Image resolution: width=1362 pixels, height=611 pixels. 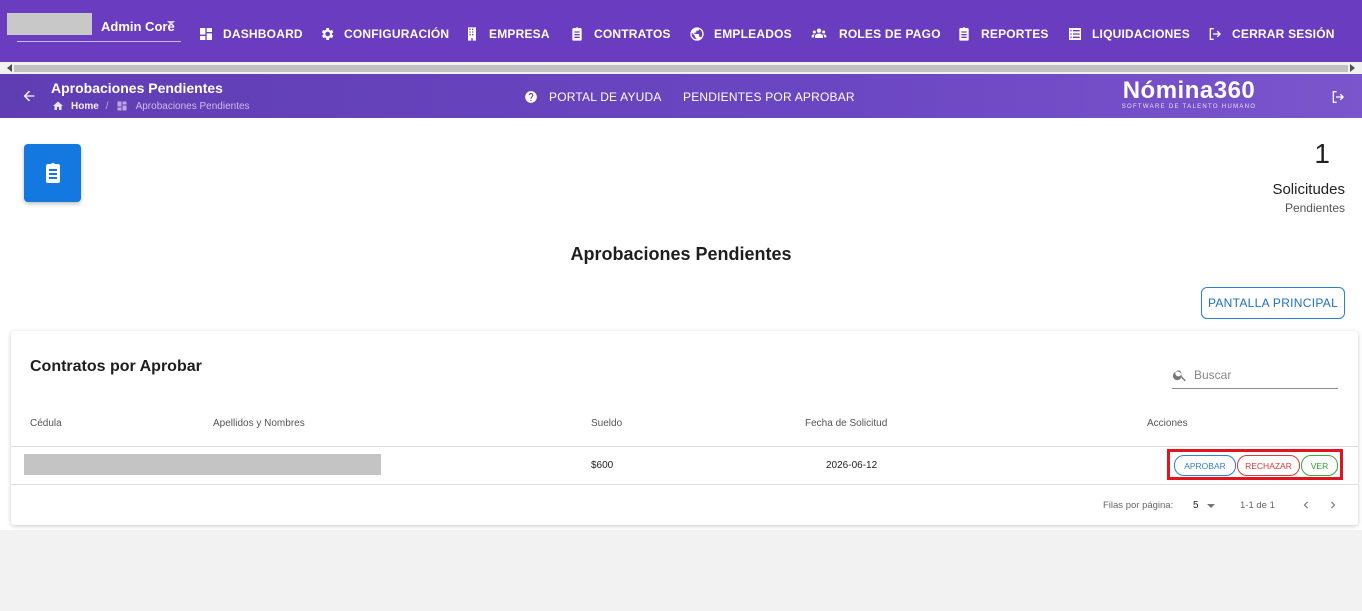 I want to click on column-header-sueldo: Sueldo, so click(x=606, y=423).